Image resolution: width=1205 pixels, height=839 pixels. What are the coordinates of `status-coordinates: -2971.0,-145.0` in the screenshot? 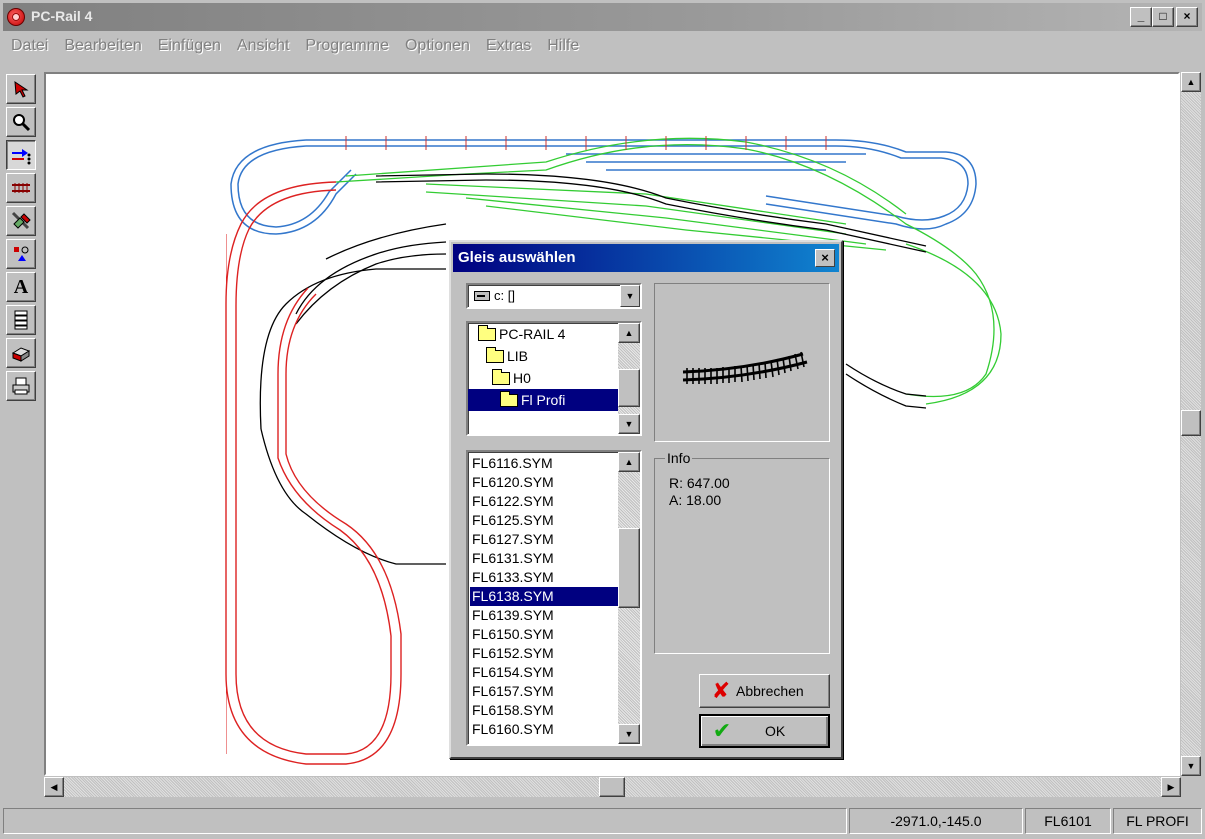 It's located at (936, 821).